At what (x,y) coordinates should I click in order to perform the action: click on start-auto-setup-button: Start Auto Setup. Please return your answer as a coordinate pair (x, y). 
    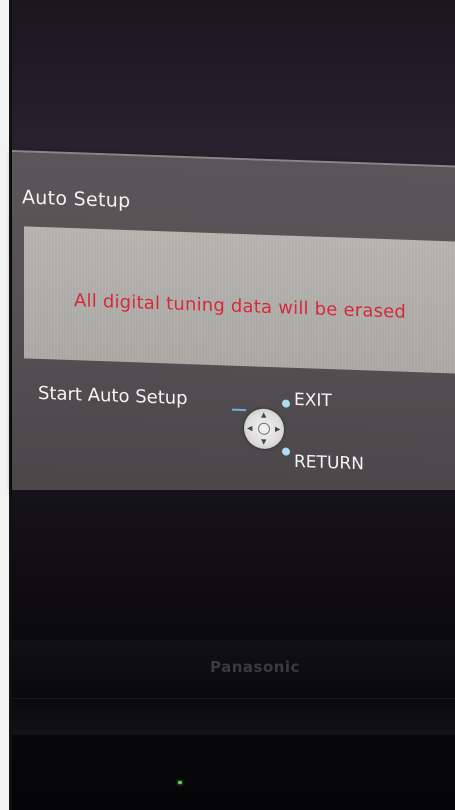
    Looking at the image, I should click on (113, 396).